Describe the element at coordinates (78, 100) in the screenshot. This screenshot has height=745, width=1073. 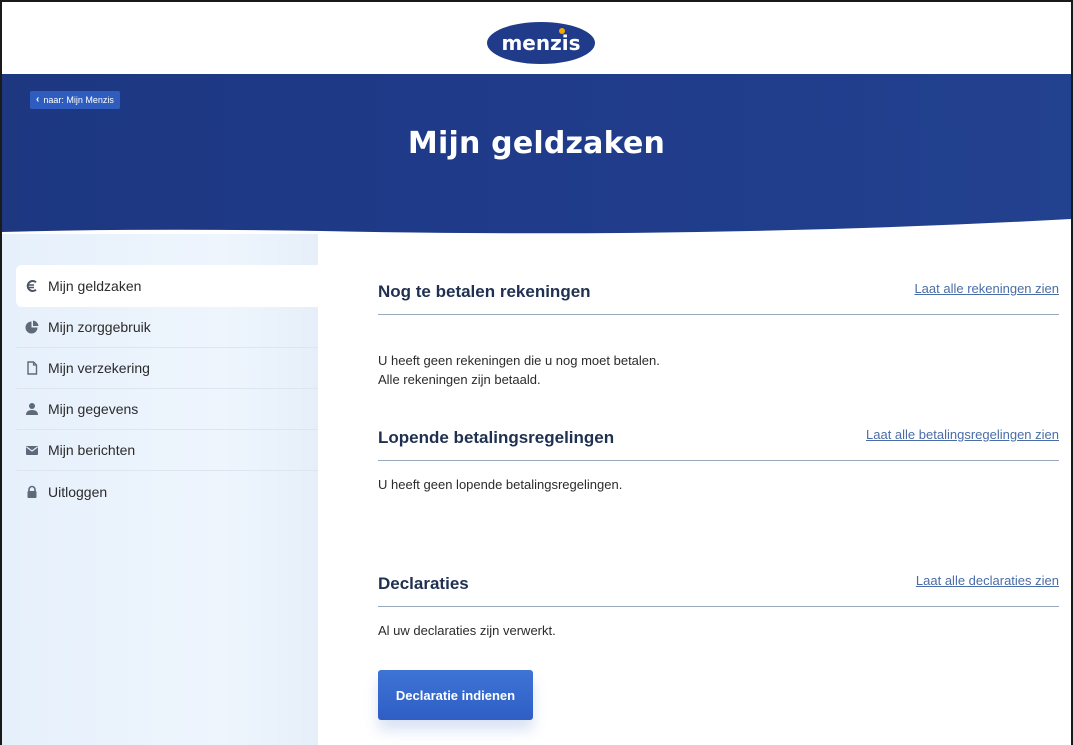
I see `back-link-label: naar: Mijn Menzis` at that location.